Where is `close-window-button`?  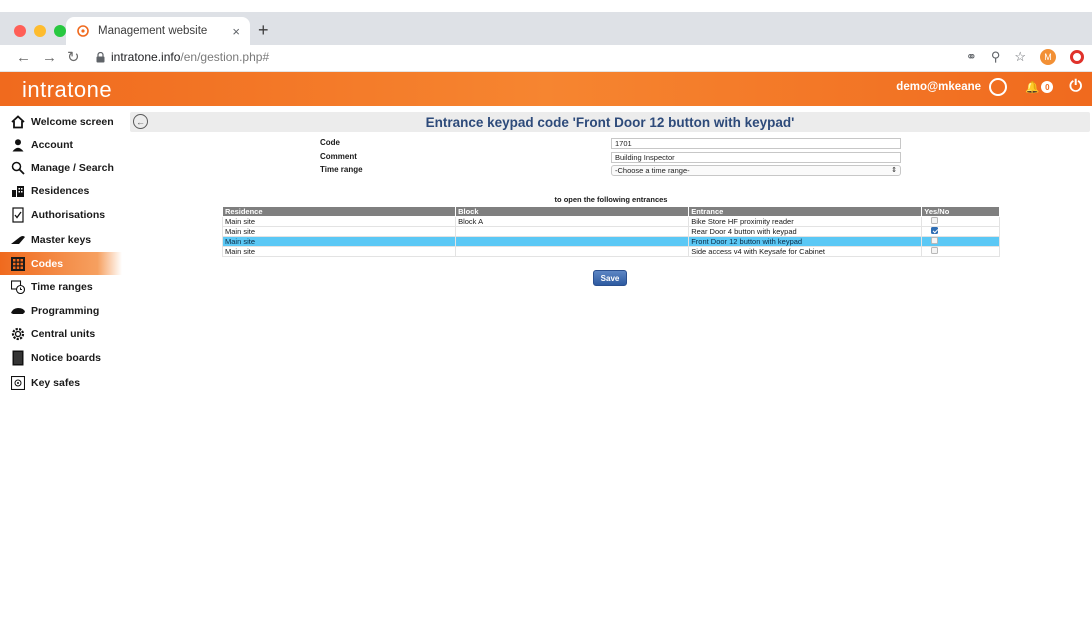 close-window-button is located at coordinates (20, 31).